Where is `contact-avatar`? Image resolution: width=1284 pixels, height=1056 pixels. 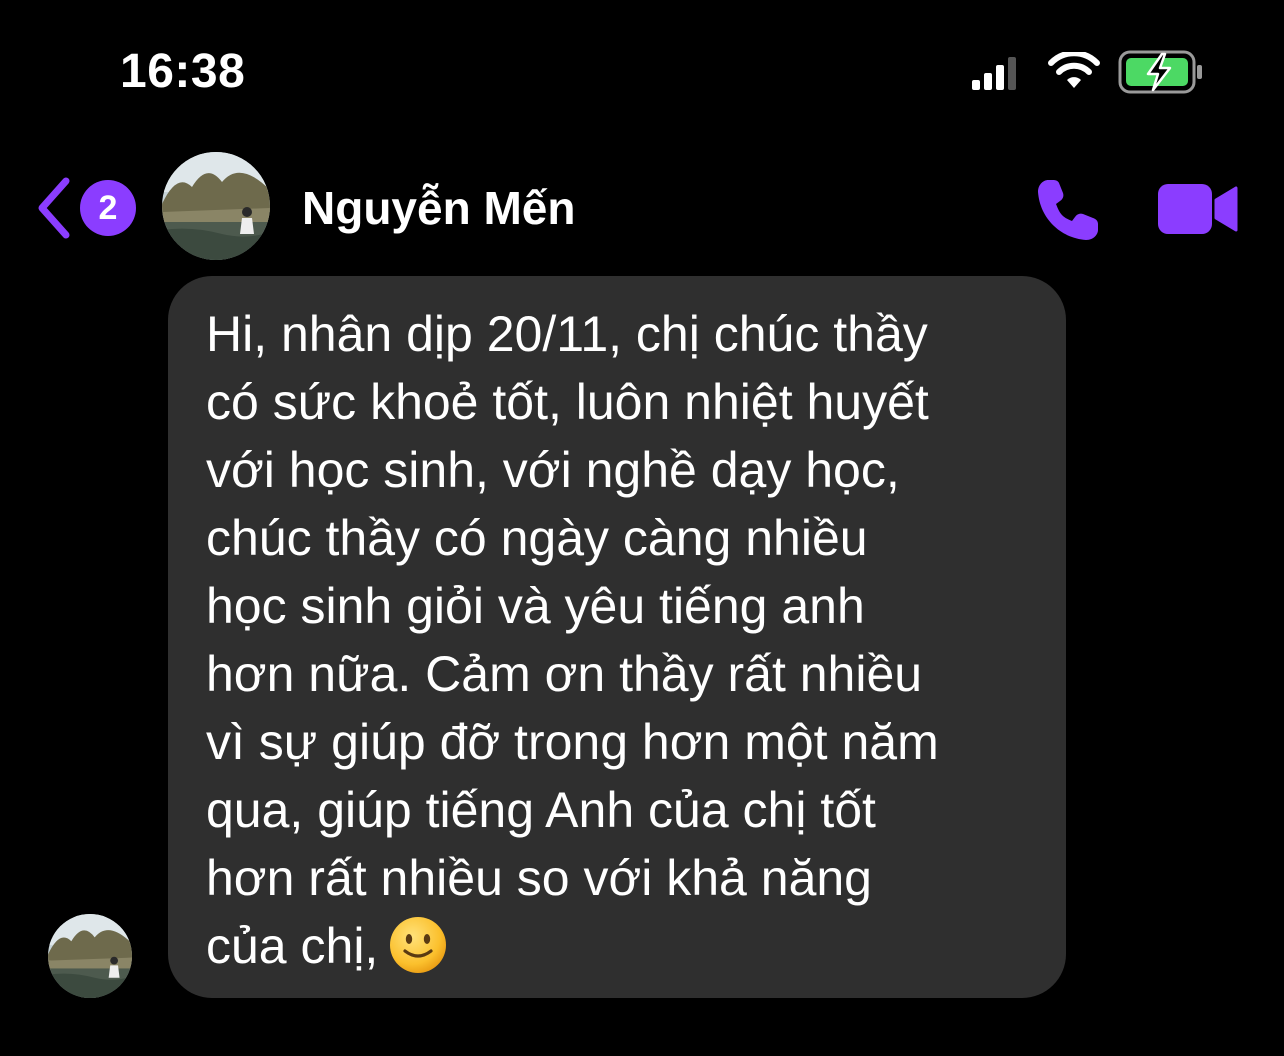
contact-avatar is located at coordinates (216, 206).